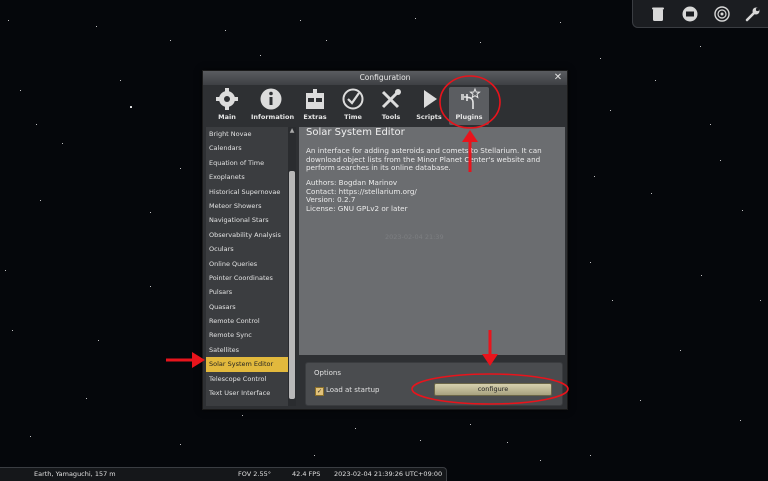  I want to click on plugin-list-item: Equation of Time, so click(247, 163).